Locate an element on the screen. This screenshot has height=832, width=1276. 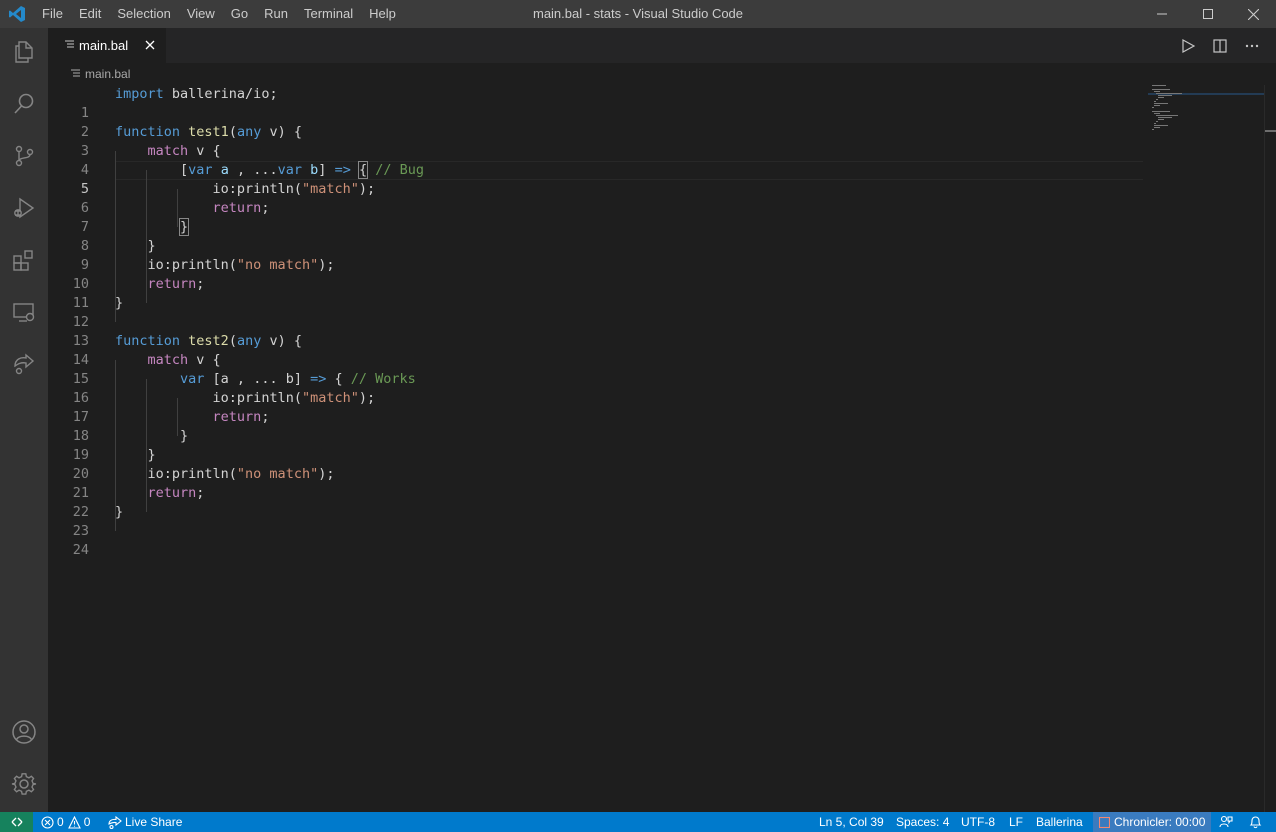
code-line: 16 var [a , ... b] => { // Works is located at coordinates (595, 388).